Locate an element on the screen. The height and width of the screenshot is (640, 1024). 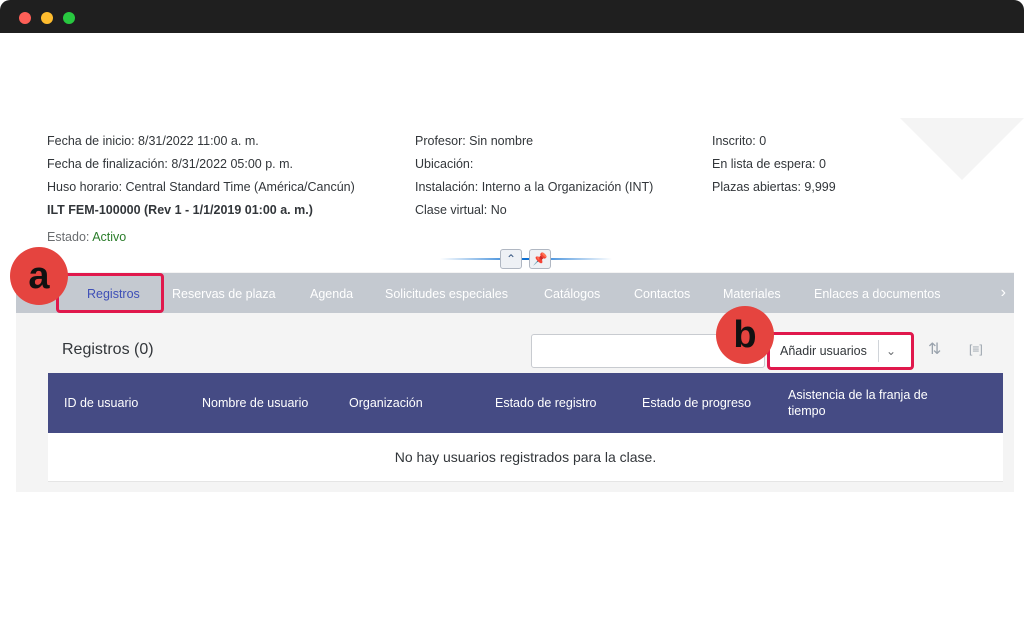
pin-header-button: 📌 is located at coordinates (540, 259).